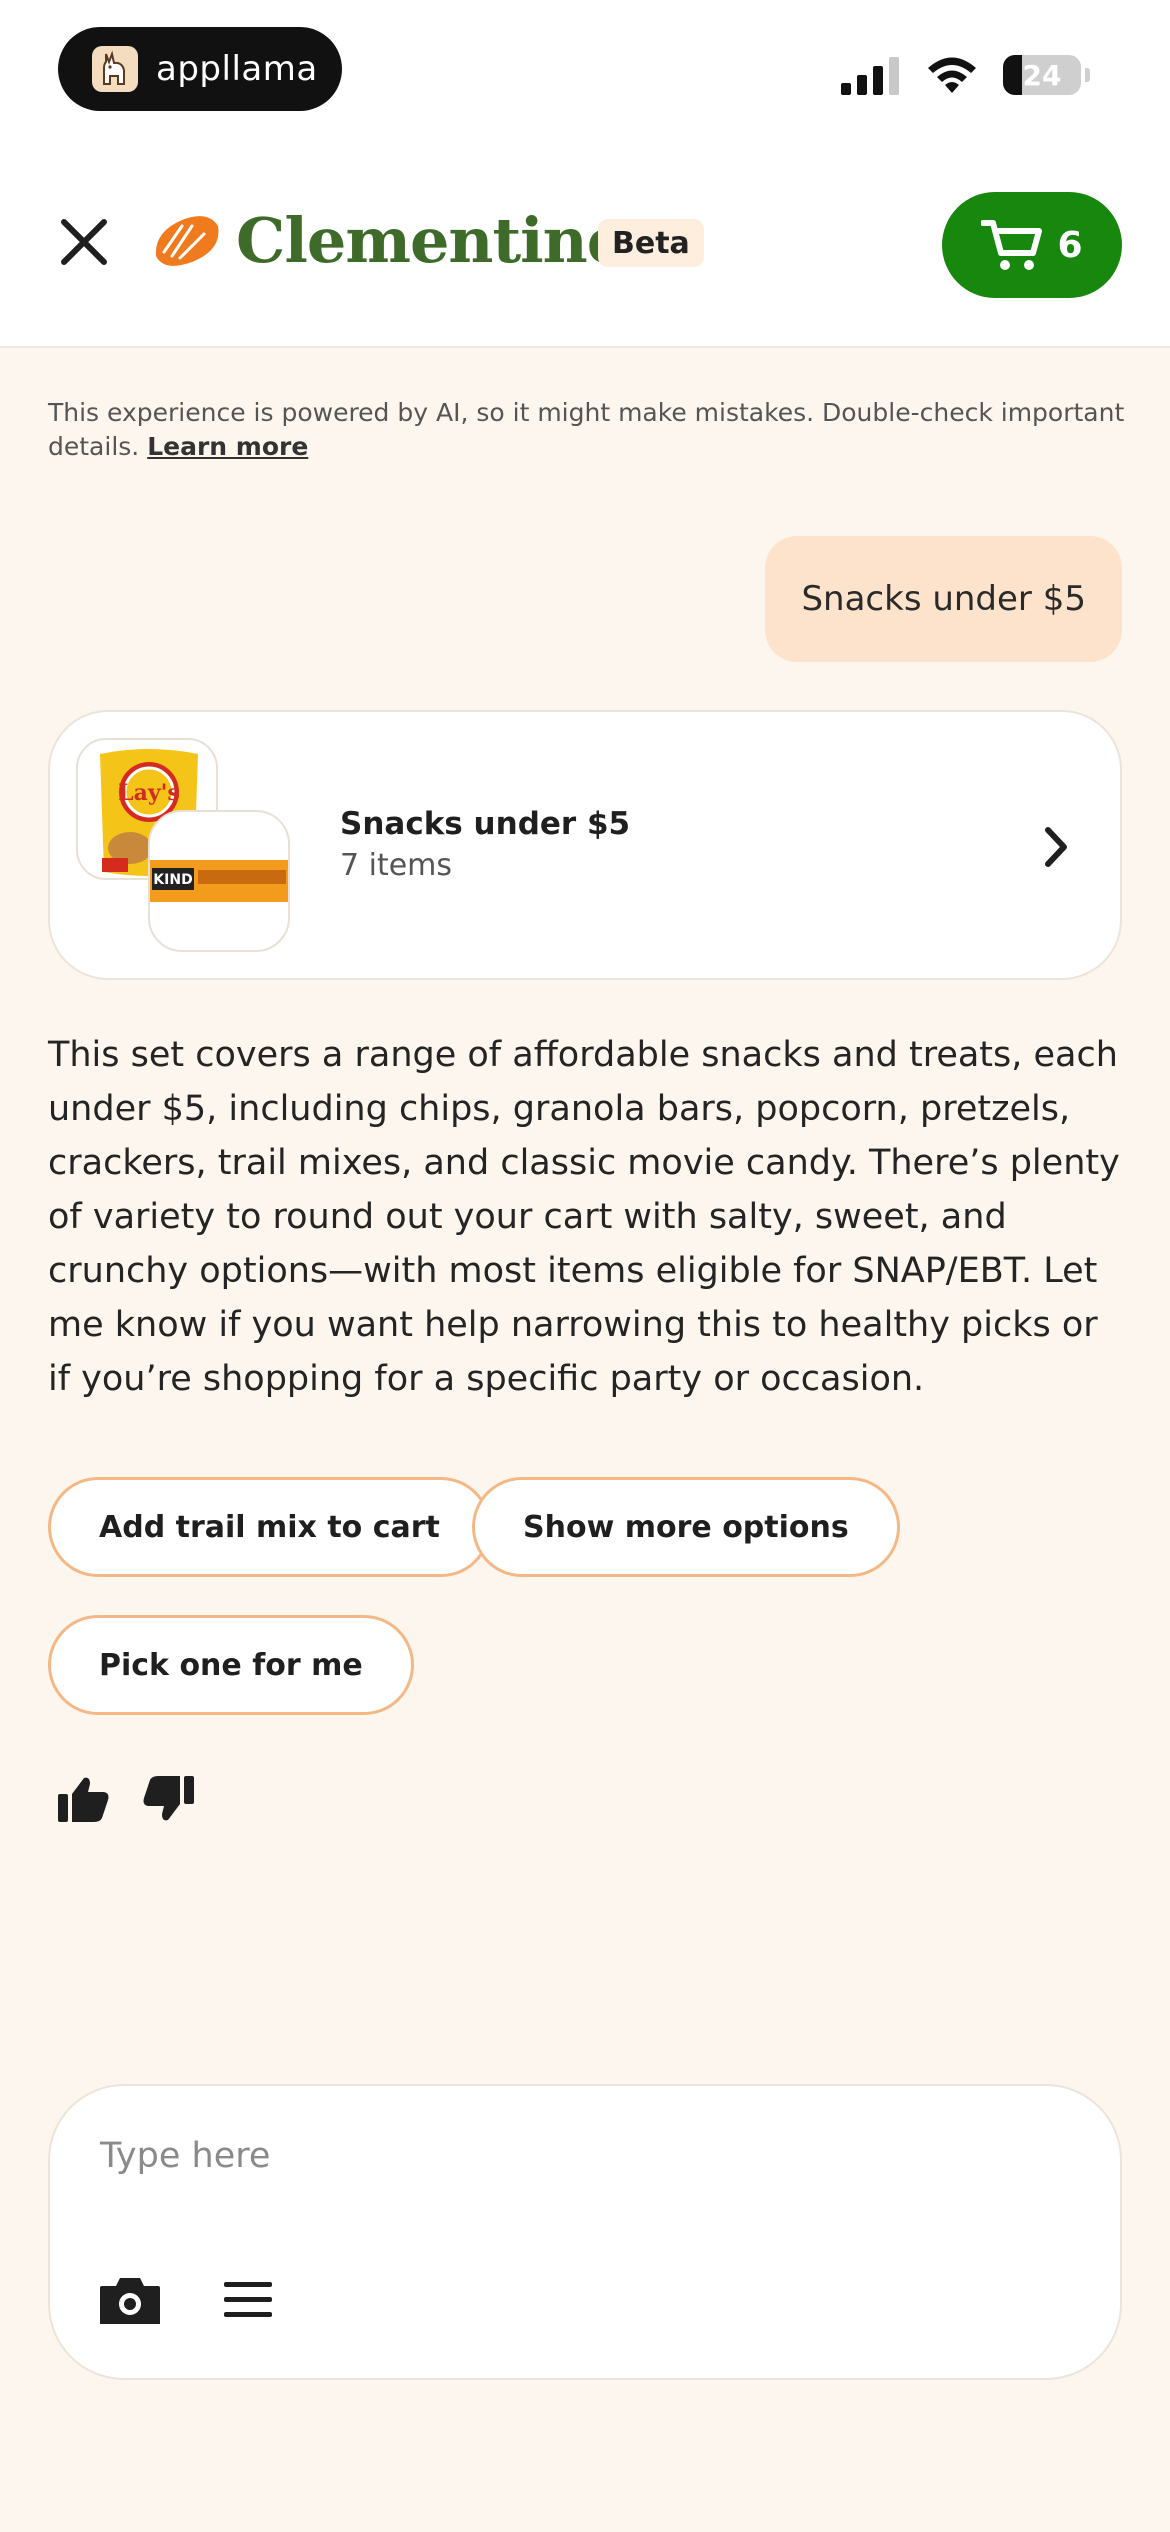 This screenshot has width=1170, height=2532. I want to click on svg-text: Lay's, so click(149, 793).